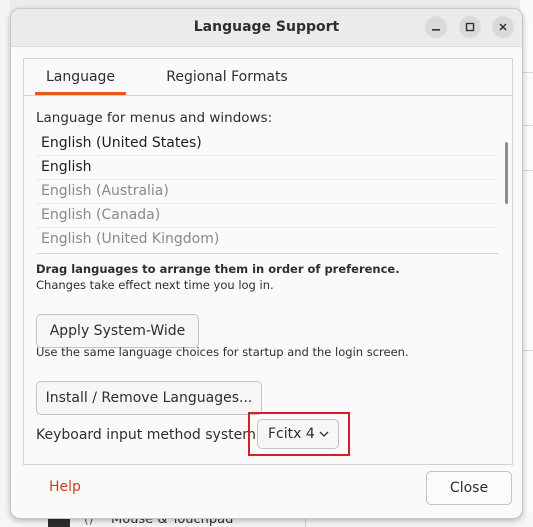 The image size is (533, 527). Describe the element at coordinates (469, 488) in the screenshot. I see `close-button: Close` at that location.